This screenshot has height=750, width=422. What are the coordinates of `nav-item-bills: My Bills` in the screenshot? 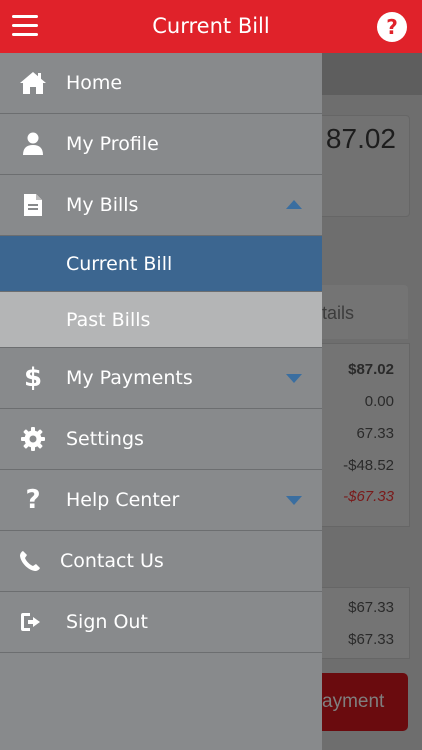 It's located at (161, 205).